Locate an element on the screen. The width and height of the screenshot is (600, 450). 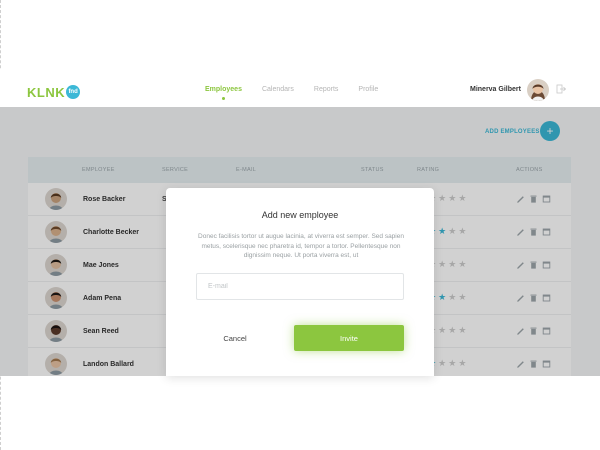
nav-employees: Employees is located at coordinates (223, 93).